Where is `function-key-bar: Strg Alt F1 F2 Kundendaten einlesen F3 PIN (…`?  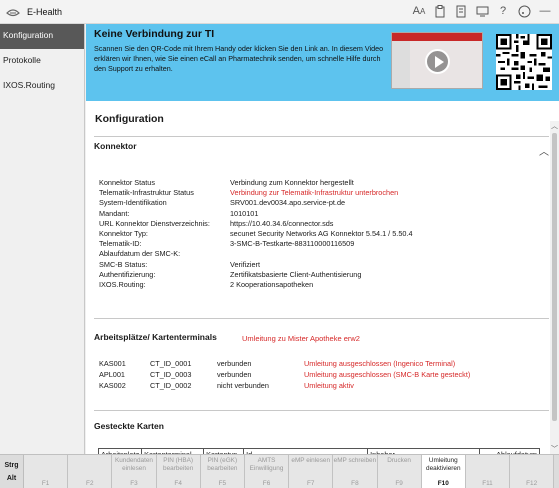
function-key-bar: Strg Alt F1 F2 Kundendaten einlesen F3 PIN (… is located at coordinates (279, 471).